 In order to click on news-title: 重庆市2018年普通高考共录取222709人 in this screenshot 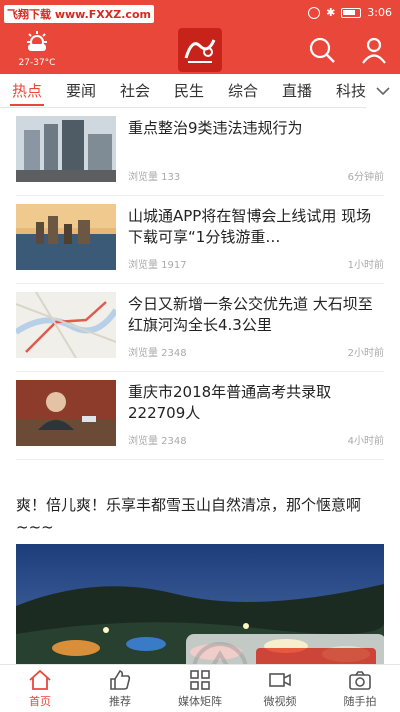, I will do `click(230, 402)`.